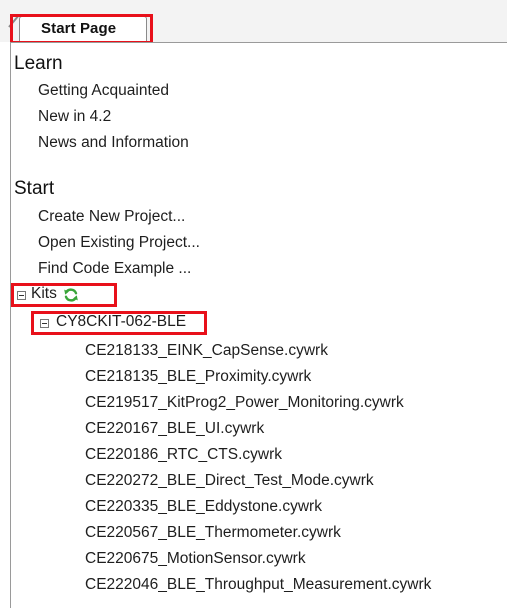  Describe the element at coordinates (113, 143) in the screenshot. I see `link-news-and-information: News and Information` at that location.